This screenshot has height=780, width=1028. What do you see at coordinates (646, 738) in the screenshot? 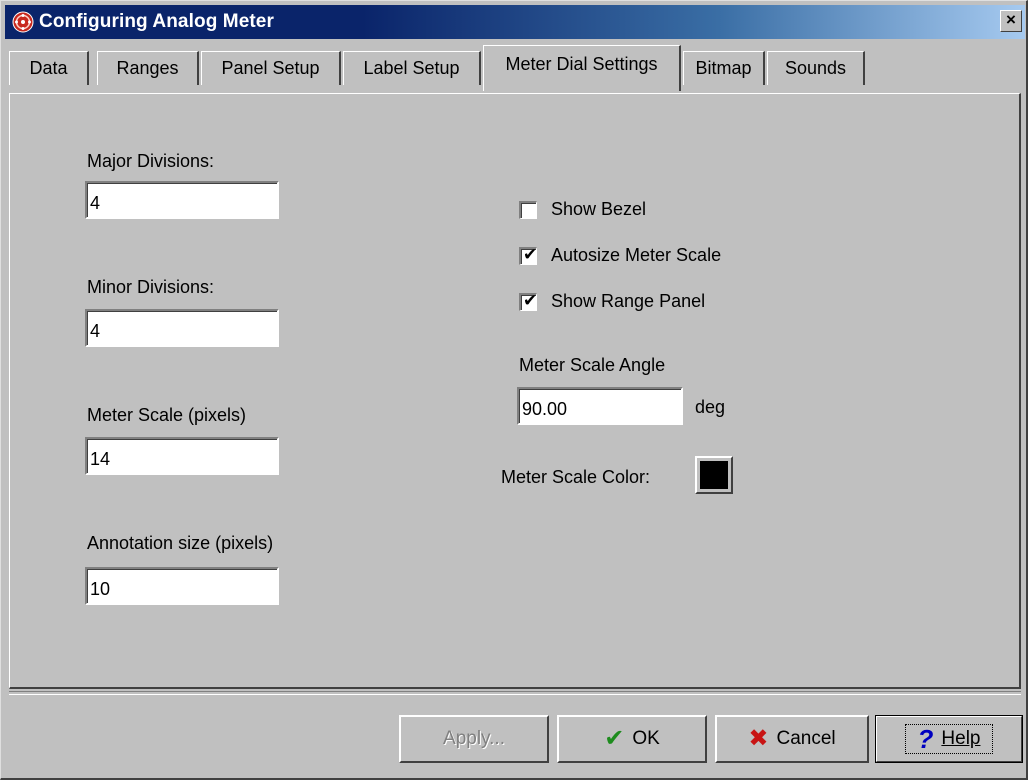
I see `ok-label: OK` at bounding box center [646, 738].